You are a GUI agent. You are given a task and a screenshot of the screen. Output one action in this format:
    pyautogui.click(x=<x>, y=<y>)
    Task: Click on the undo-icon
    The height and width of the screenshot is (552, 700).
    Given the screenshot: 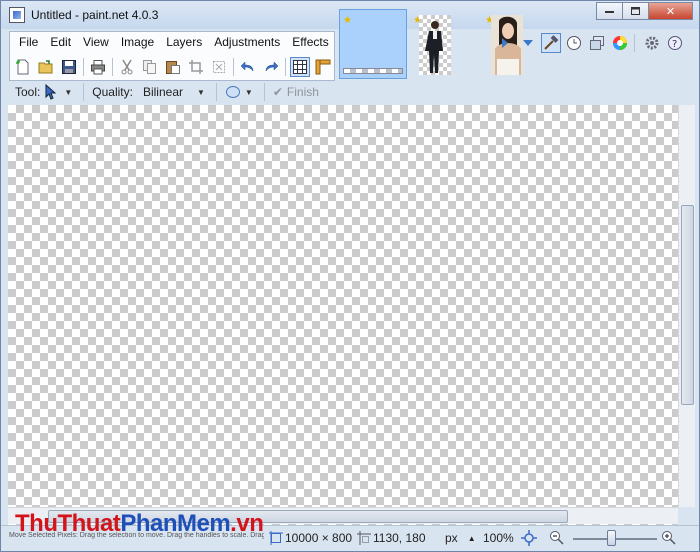 What is the action you would take?
    pyautogui.click(x=247, y=66)
    